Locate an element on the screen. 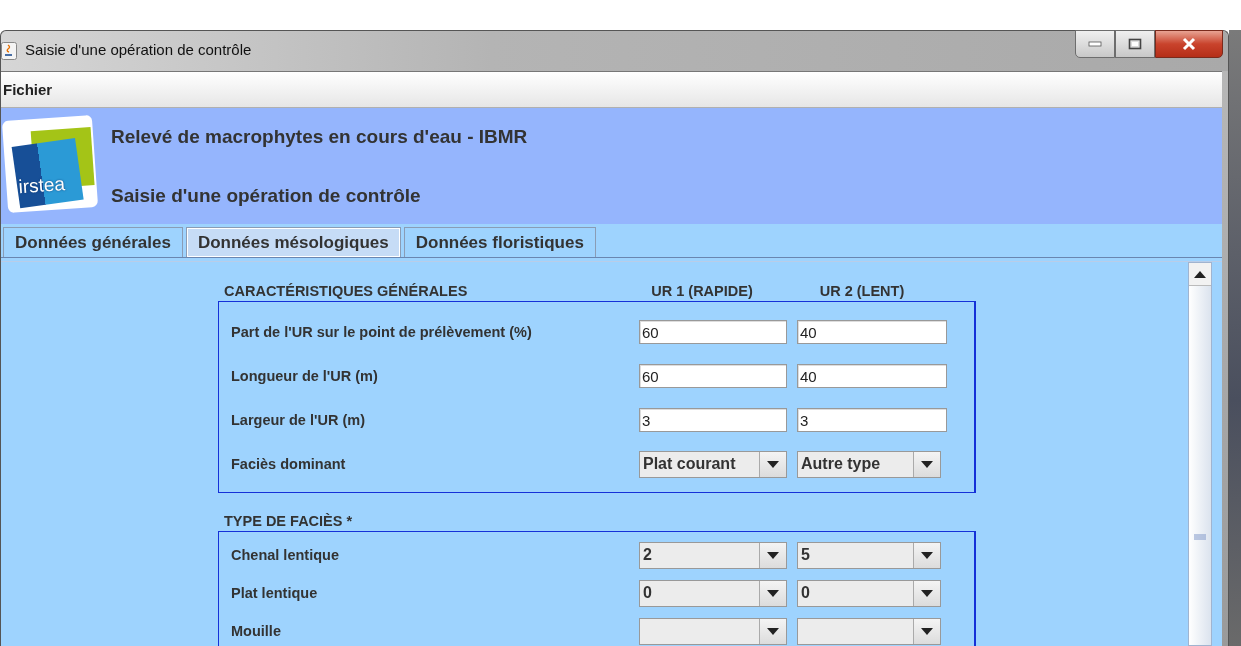 The width and height of the screenshot is (1241, 646). menu-item: Fichier is located at coordinates (28, 89).